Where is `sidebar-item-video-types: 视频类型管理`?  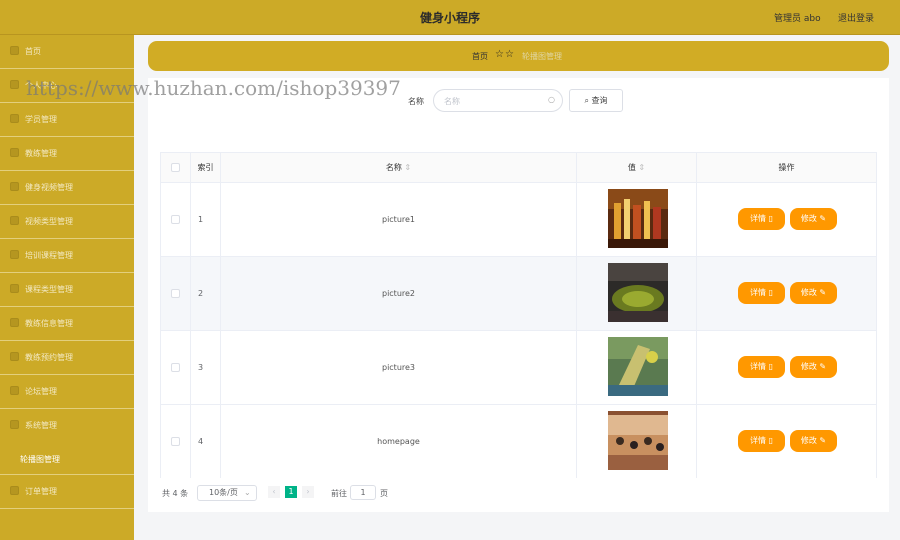 sidebar-item-video-types: 视频类型管理 is located at coordinates (67, 222).